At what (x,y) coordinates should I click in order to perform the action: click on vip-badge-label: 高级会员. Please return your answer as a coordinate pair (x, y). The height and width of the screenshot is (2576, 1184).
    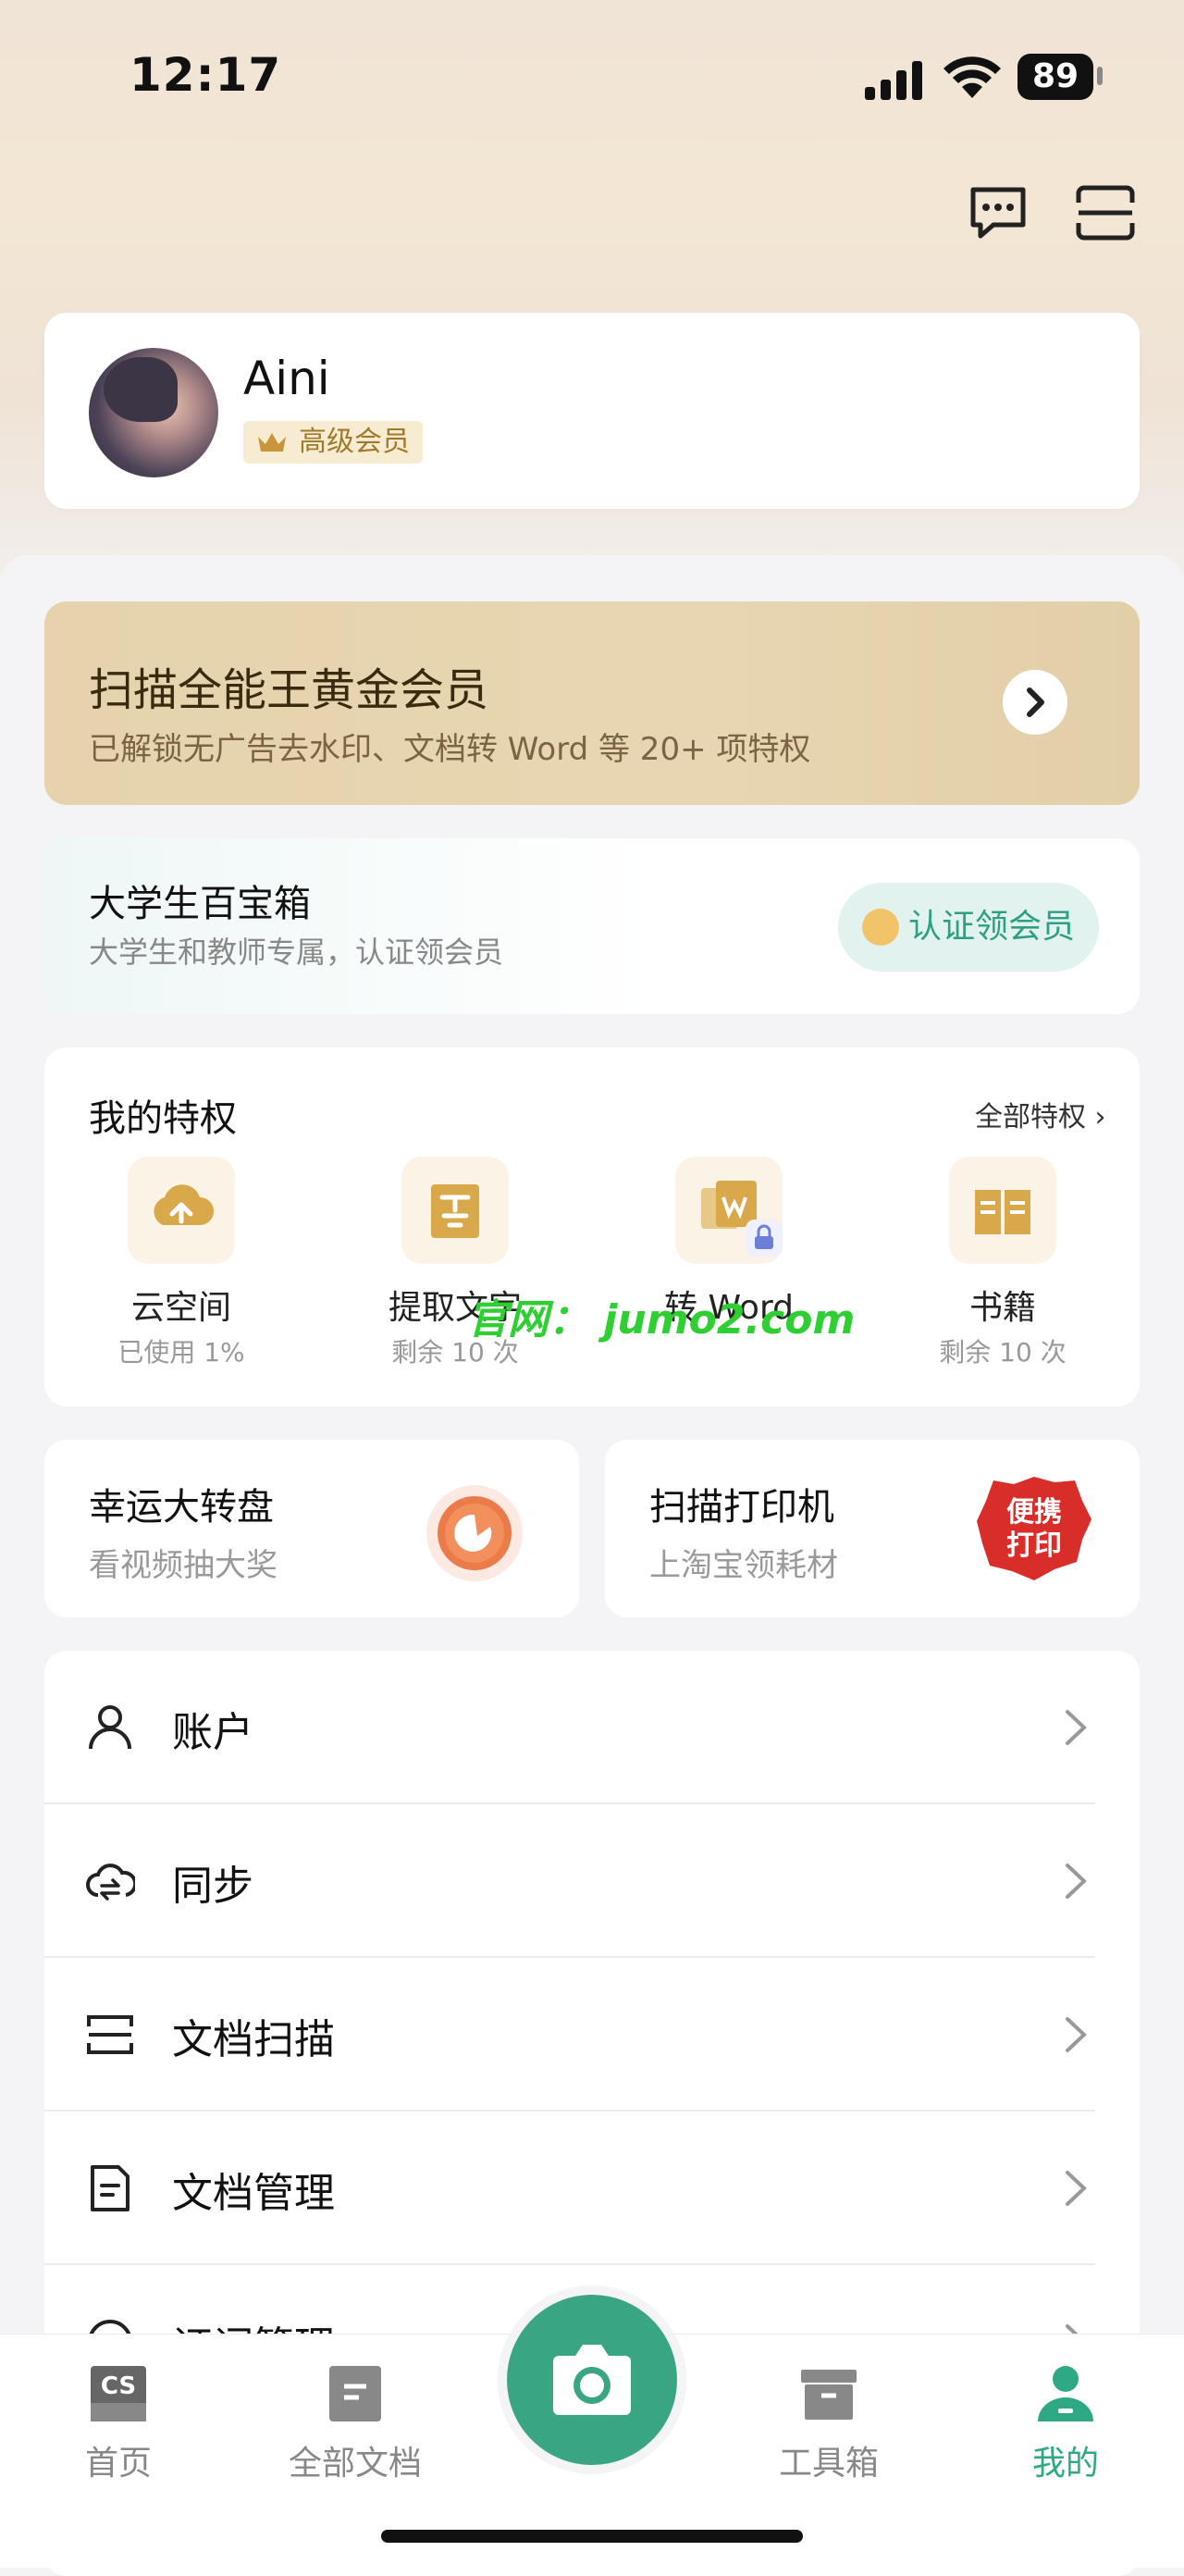
    Looking at the image, I should click on (355, 442).